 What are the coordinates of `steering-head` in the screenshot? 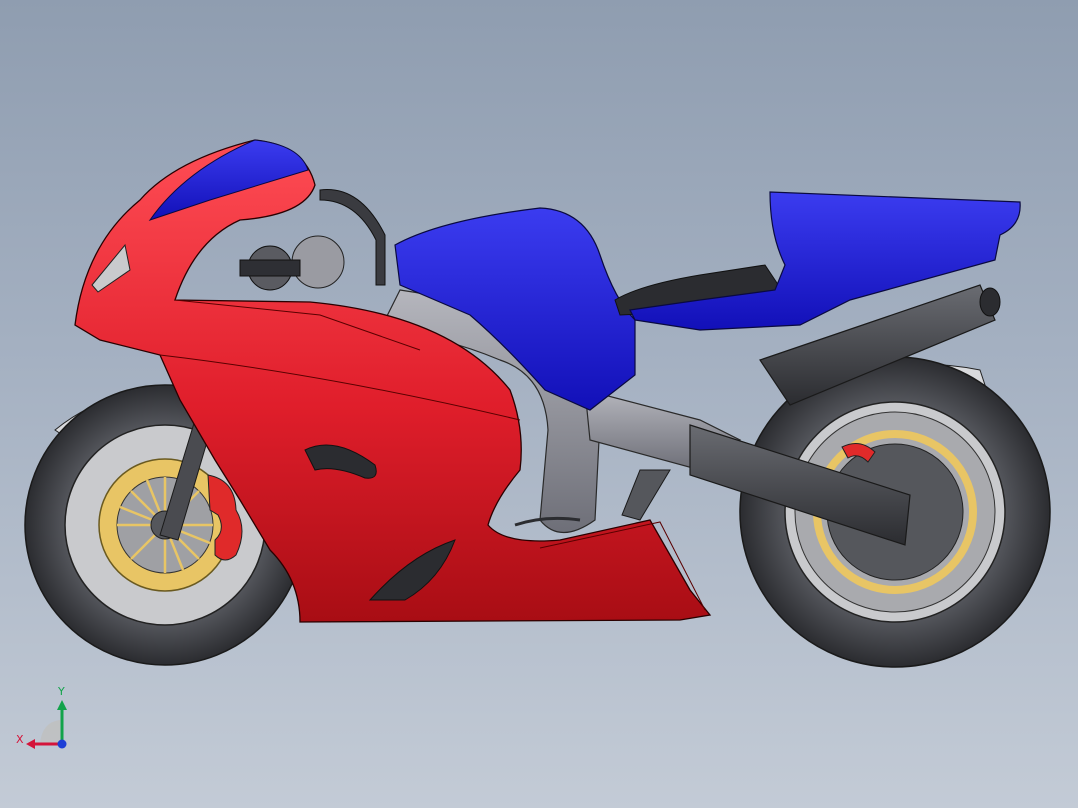 It's located at (292, 263).